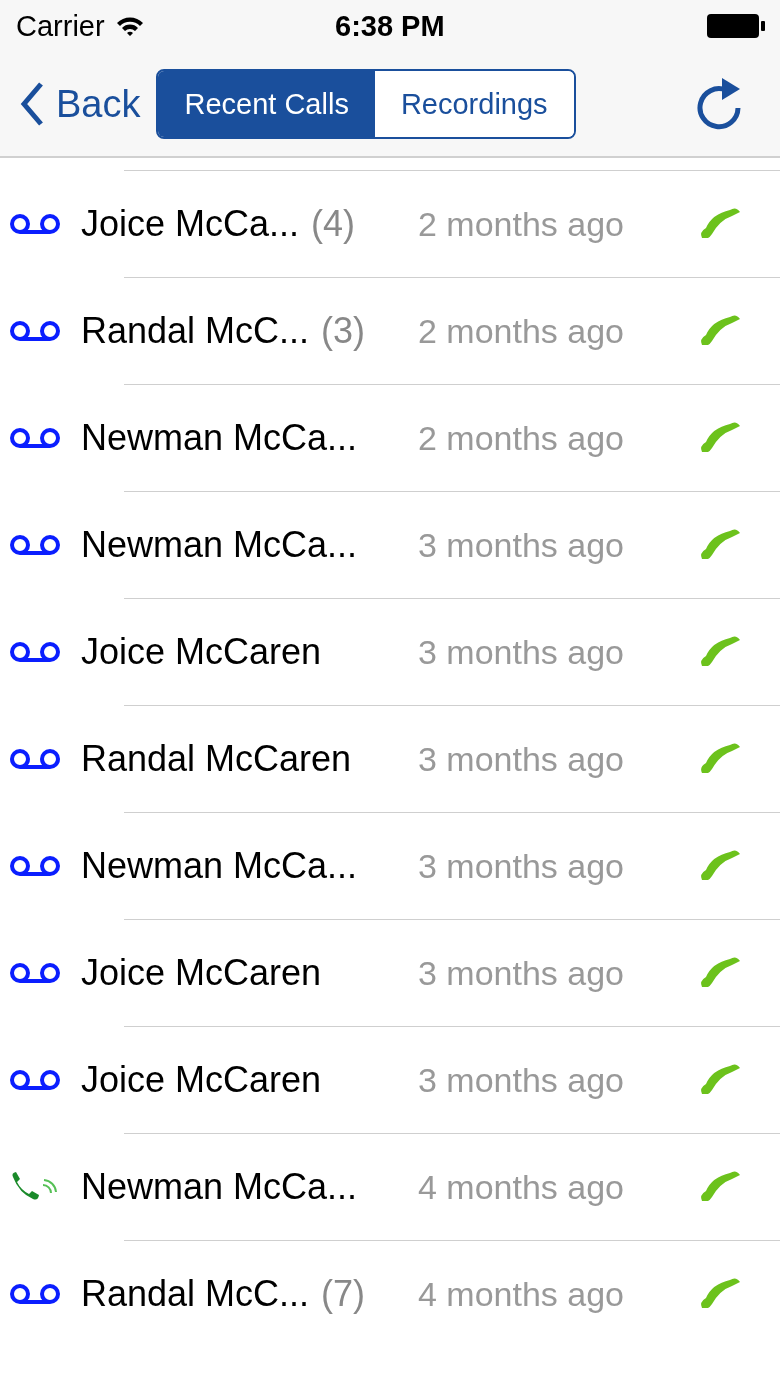  Describe the element at coordinates (32, 104) in the screenshot. I see `back-chevron-icon` at that location.